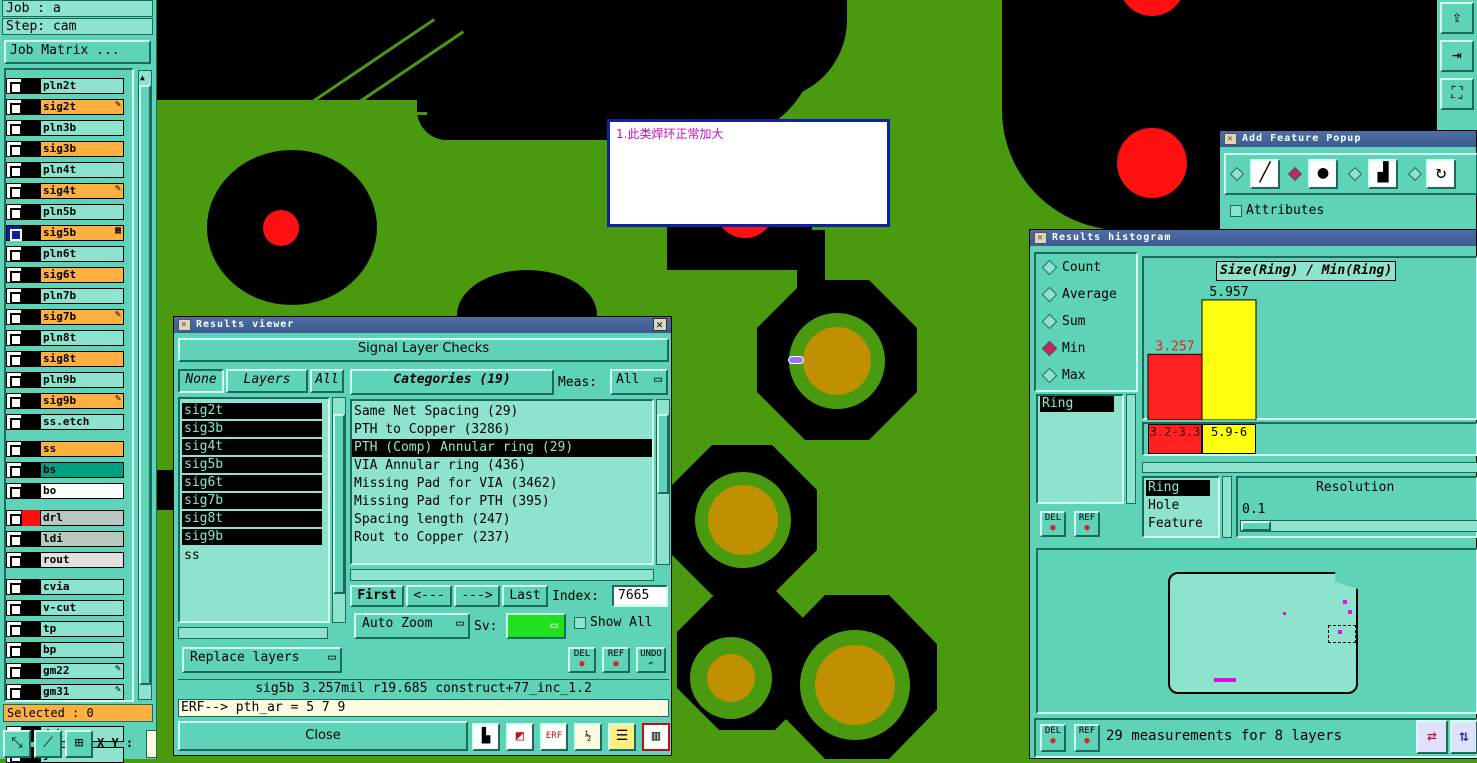 The width and height of the screenshot is (1477, 763). I want to click on layer-row-ss: ss, so click(65, 449).